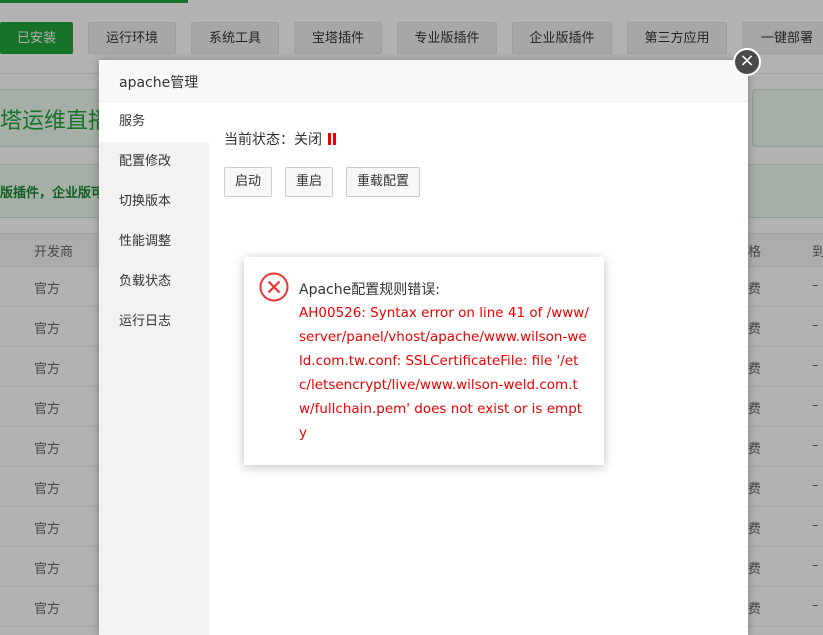 The image size is (823, 635). What do you see at coordinates (274, 287) in the screenshot?
I see `error-icon` at bounding box center [274, 287].